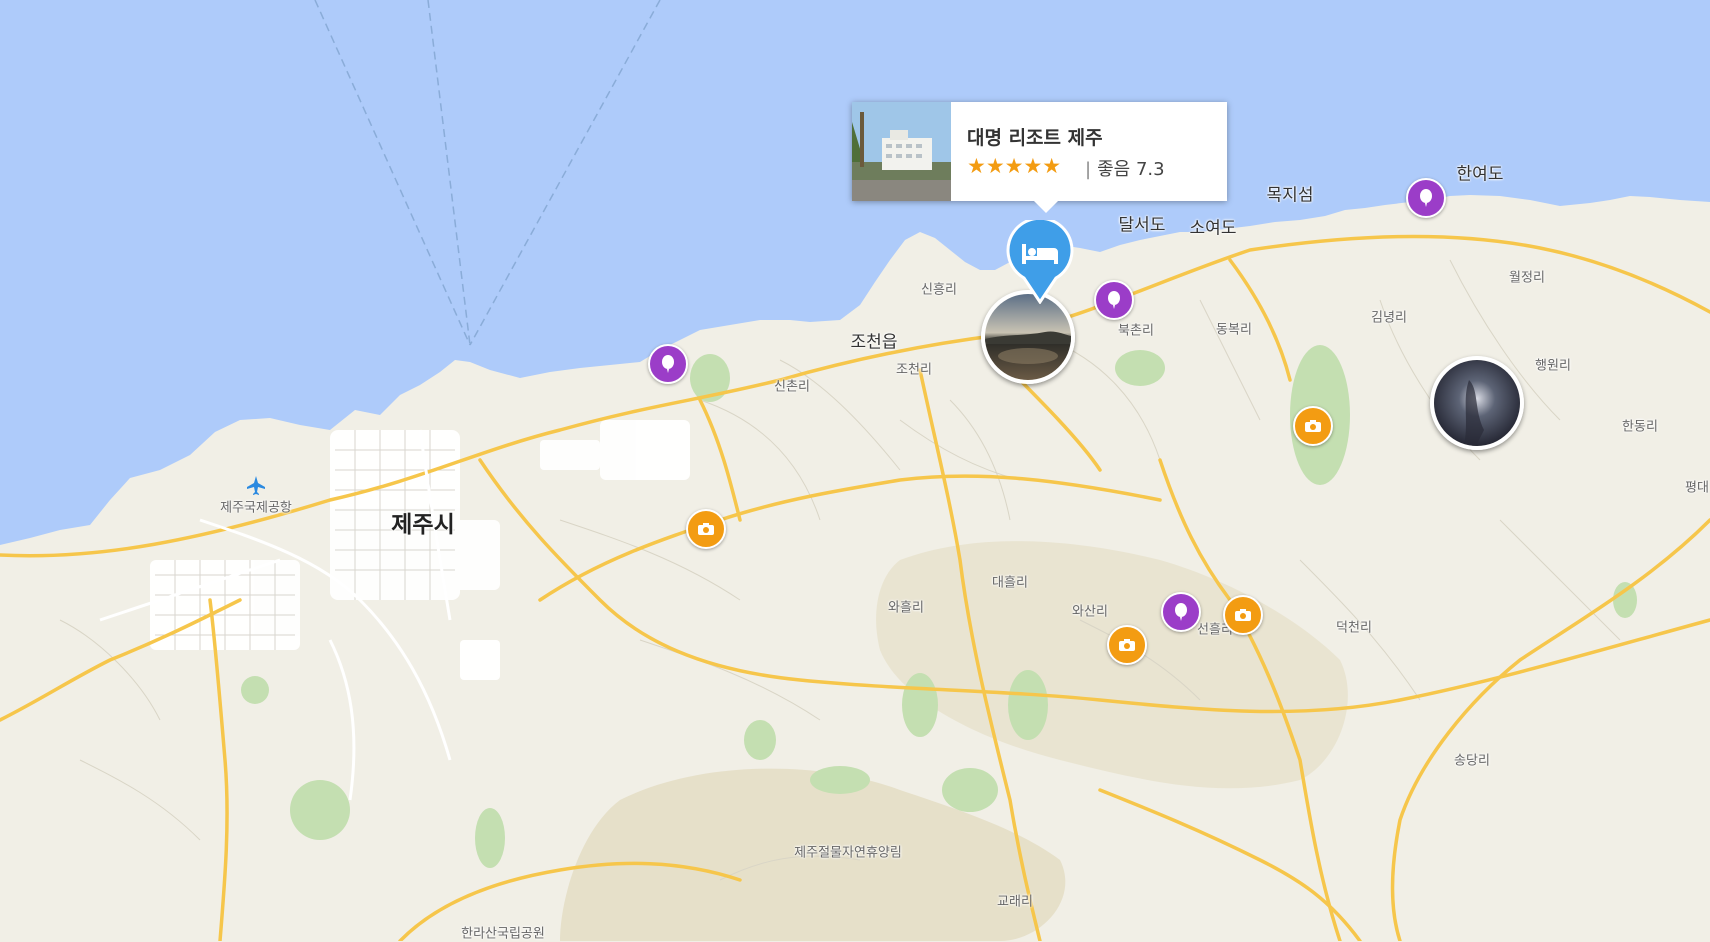 The height and width of the screenshot is (942, 1710). Describe the element at coordinates (1213, 228) in the screenshot. I see `label-soyeo-do: 소여도` at that location.